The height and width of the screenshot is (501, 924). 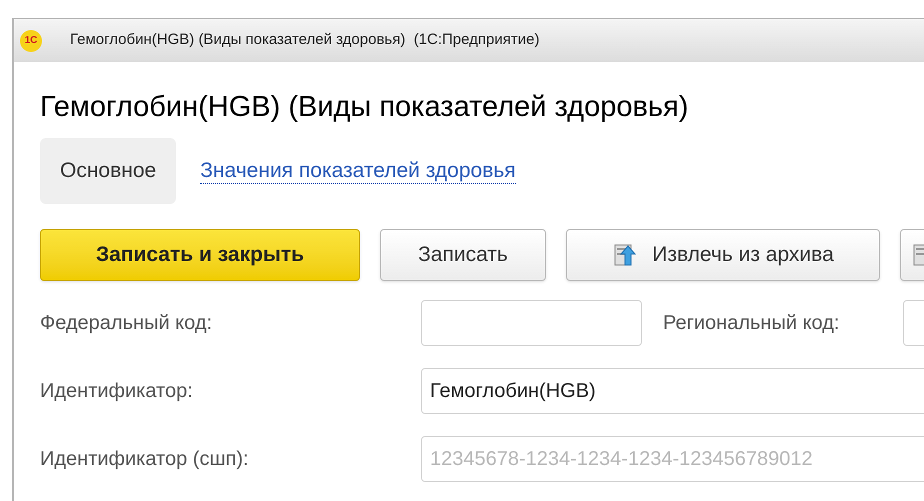 What do you see at coordinates (672, 459) in the screenshot?
I see `input-field: 12345678-1234-1234-1234-123456789012` at bounding box center [672, 459].